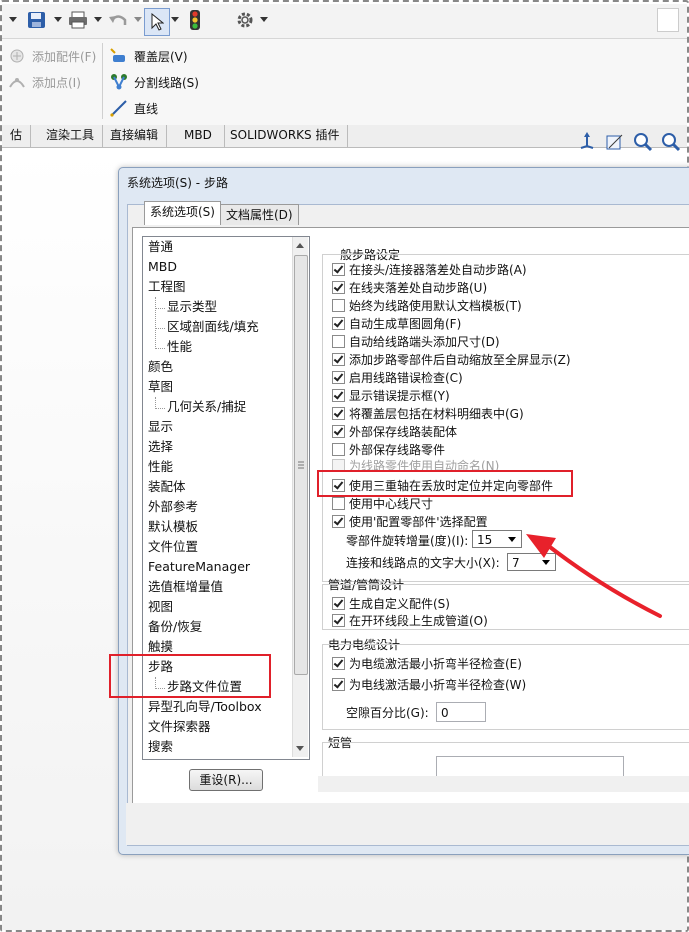 This screenshot has height=932, width=689. Describe the element at coordinates (416, 341) in the screenshot. I see `option-end-dimensions: 自动给线路端头添加尺寸(D)` at that location.